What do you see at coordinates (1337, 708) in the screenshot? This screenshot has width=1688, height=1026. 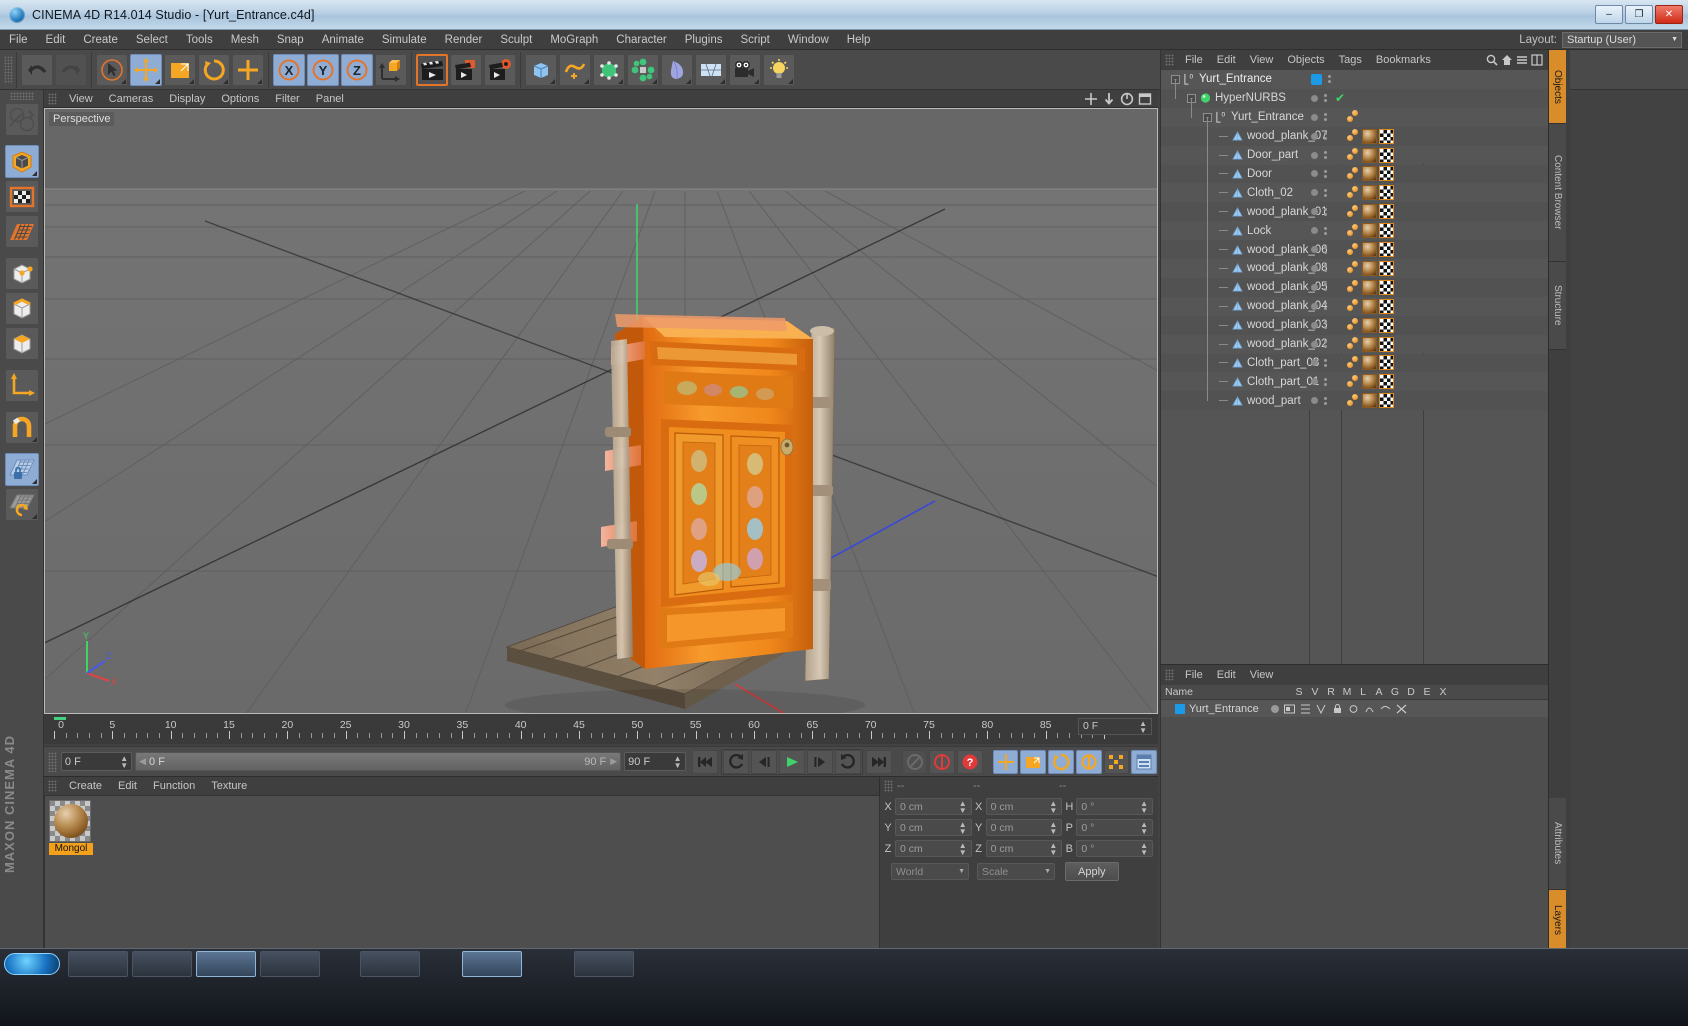 I see `layer-lock-icon` at bounding box center [1337, 708].